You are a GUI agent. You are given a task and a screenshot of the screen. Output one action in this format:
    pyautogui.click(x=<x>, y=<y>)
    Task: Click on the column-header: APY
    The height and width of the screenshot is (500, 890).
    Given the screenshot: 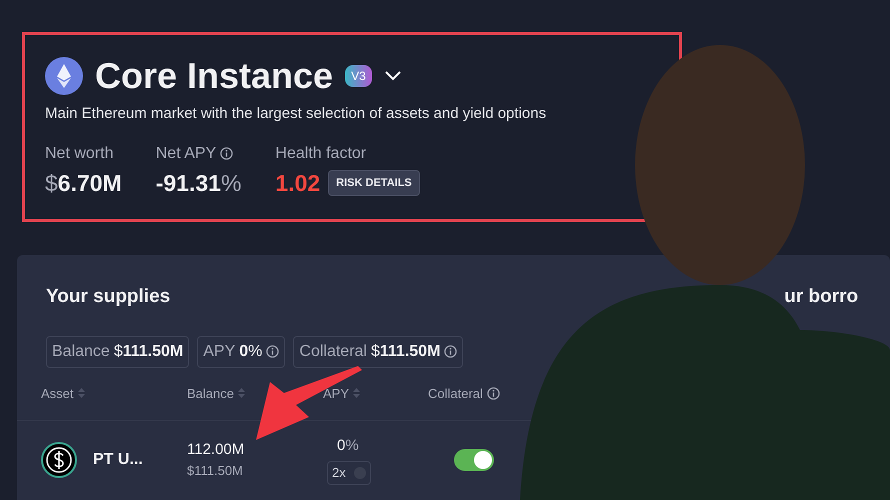 What is the action you would take?
    pyautogui.click(x=336, y=393)
    